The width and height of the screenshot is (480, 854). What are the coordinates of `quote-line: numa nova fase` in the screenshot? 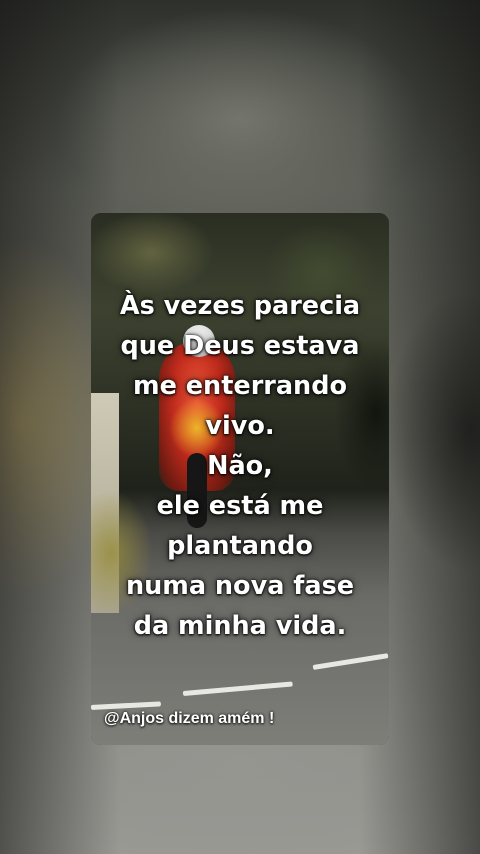 It's located at (240, 586).